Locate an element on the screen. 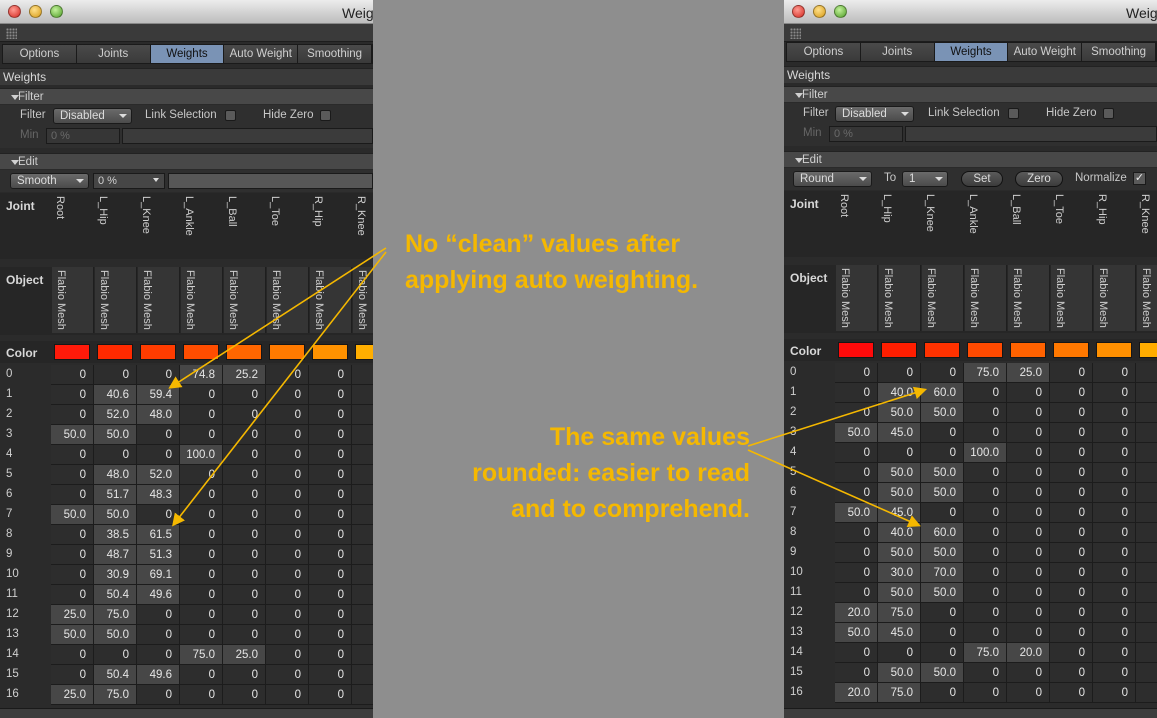 This screenshot has height=718, width=1157. round-to-dropdown: 1 is located at coordinates (925, 179).